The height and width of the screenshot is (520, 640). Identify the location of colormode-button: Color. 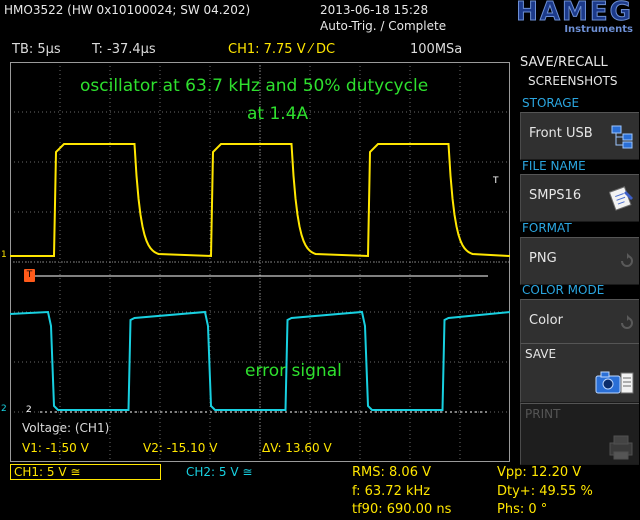
(579, 323).